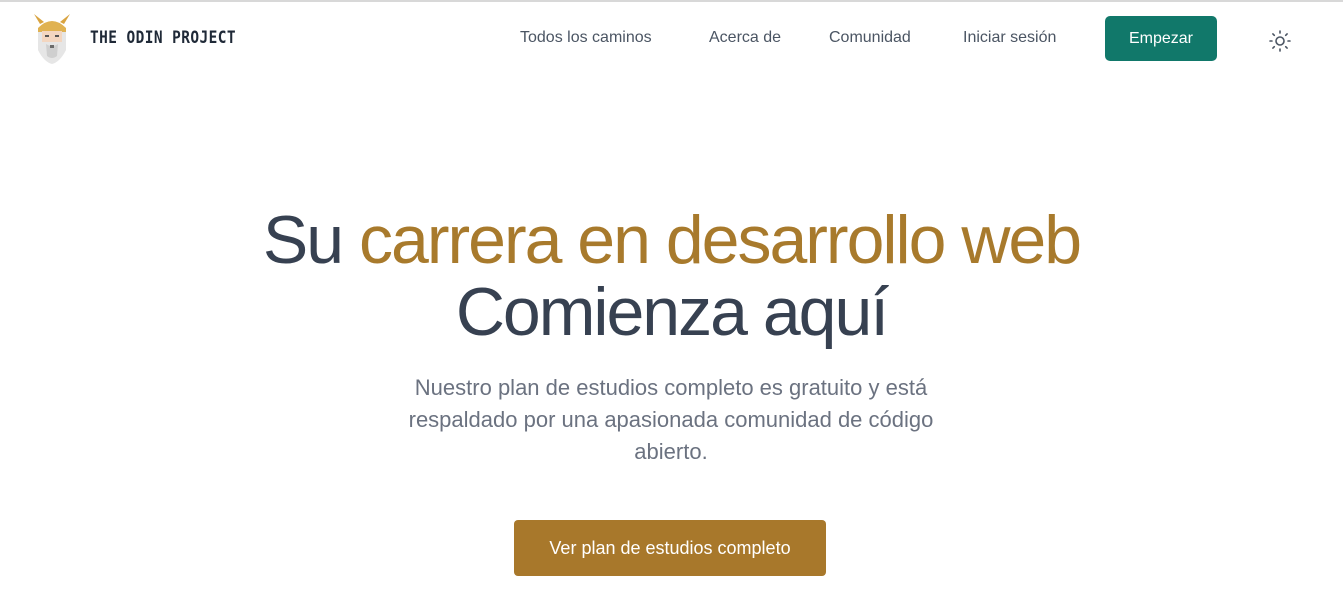 The image size is (1343, 591). Describe the element at coordinates (163, 38) in the screenshot. I see `logo-text: THE ODIN PROJECT` at that location.